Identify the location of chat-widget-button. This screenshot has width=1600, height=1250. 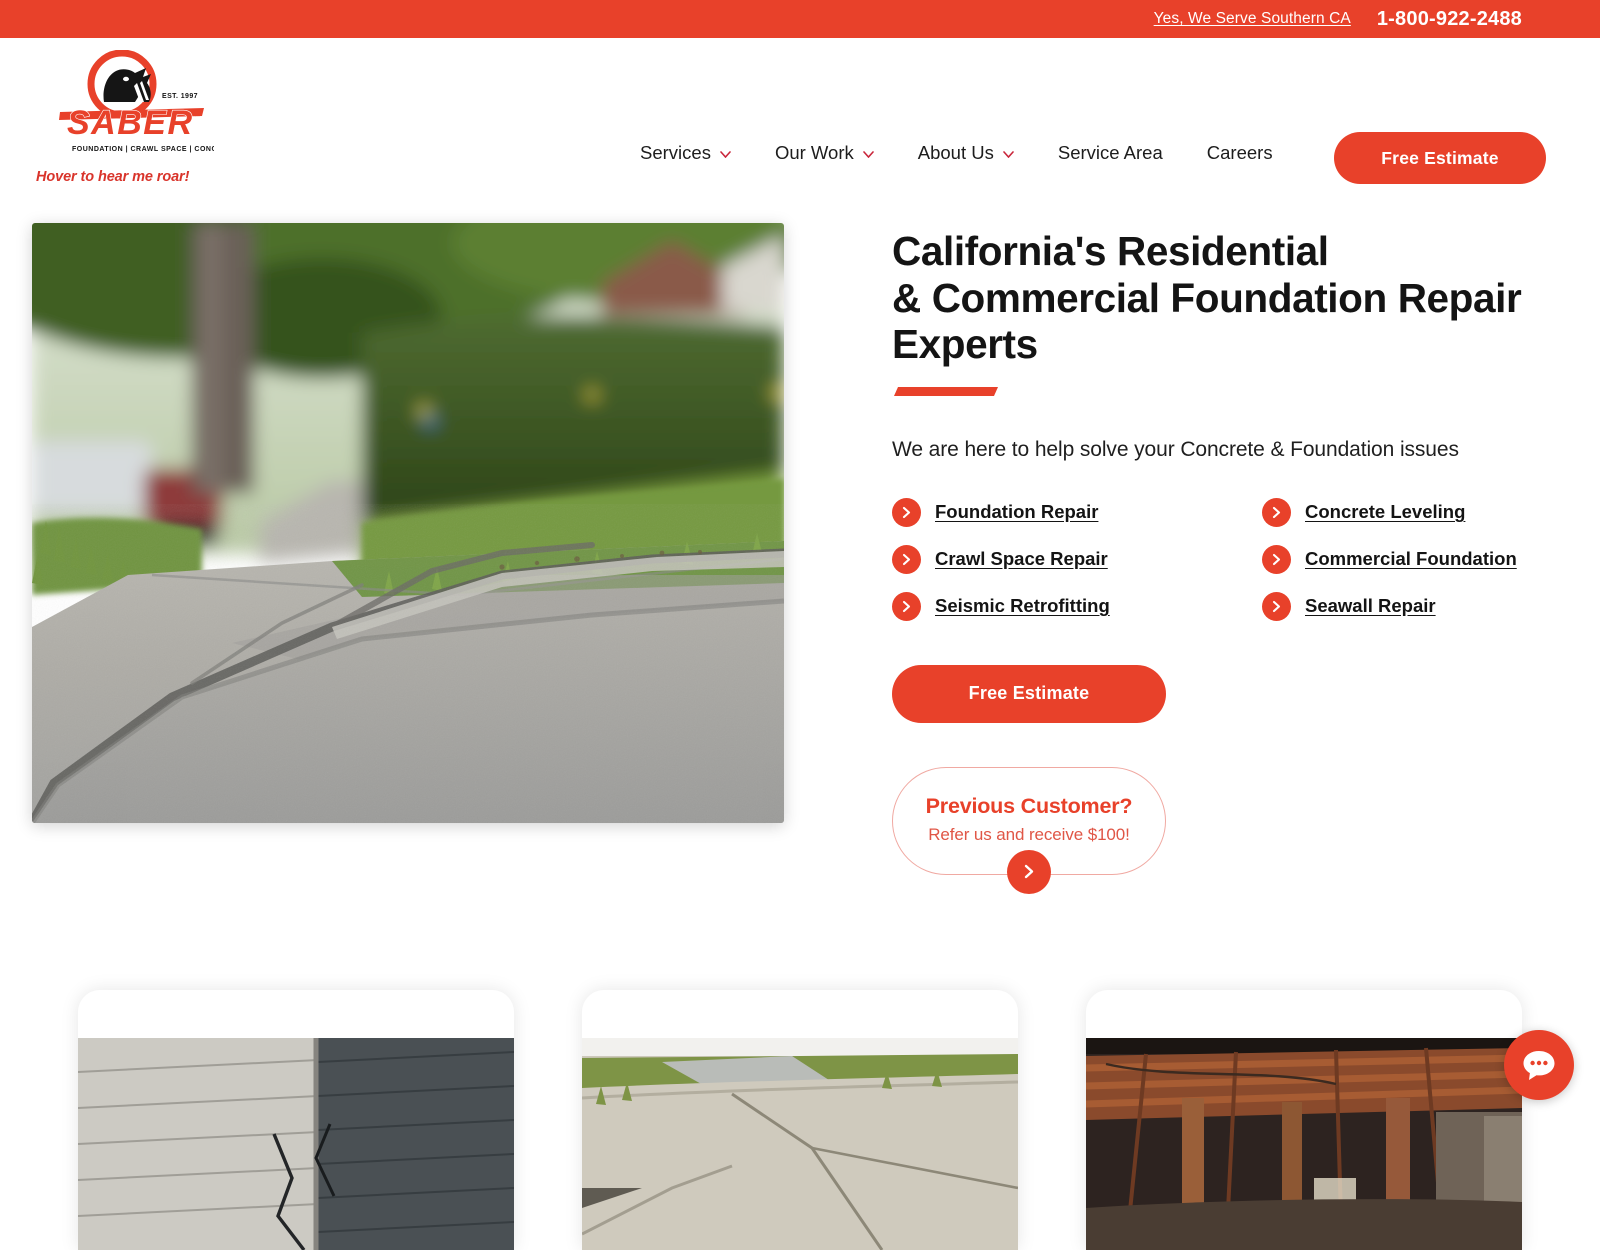
(1539, 1065).